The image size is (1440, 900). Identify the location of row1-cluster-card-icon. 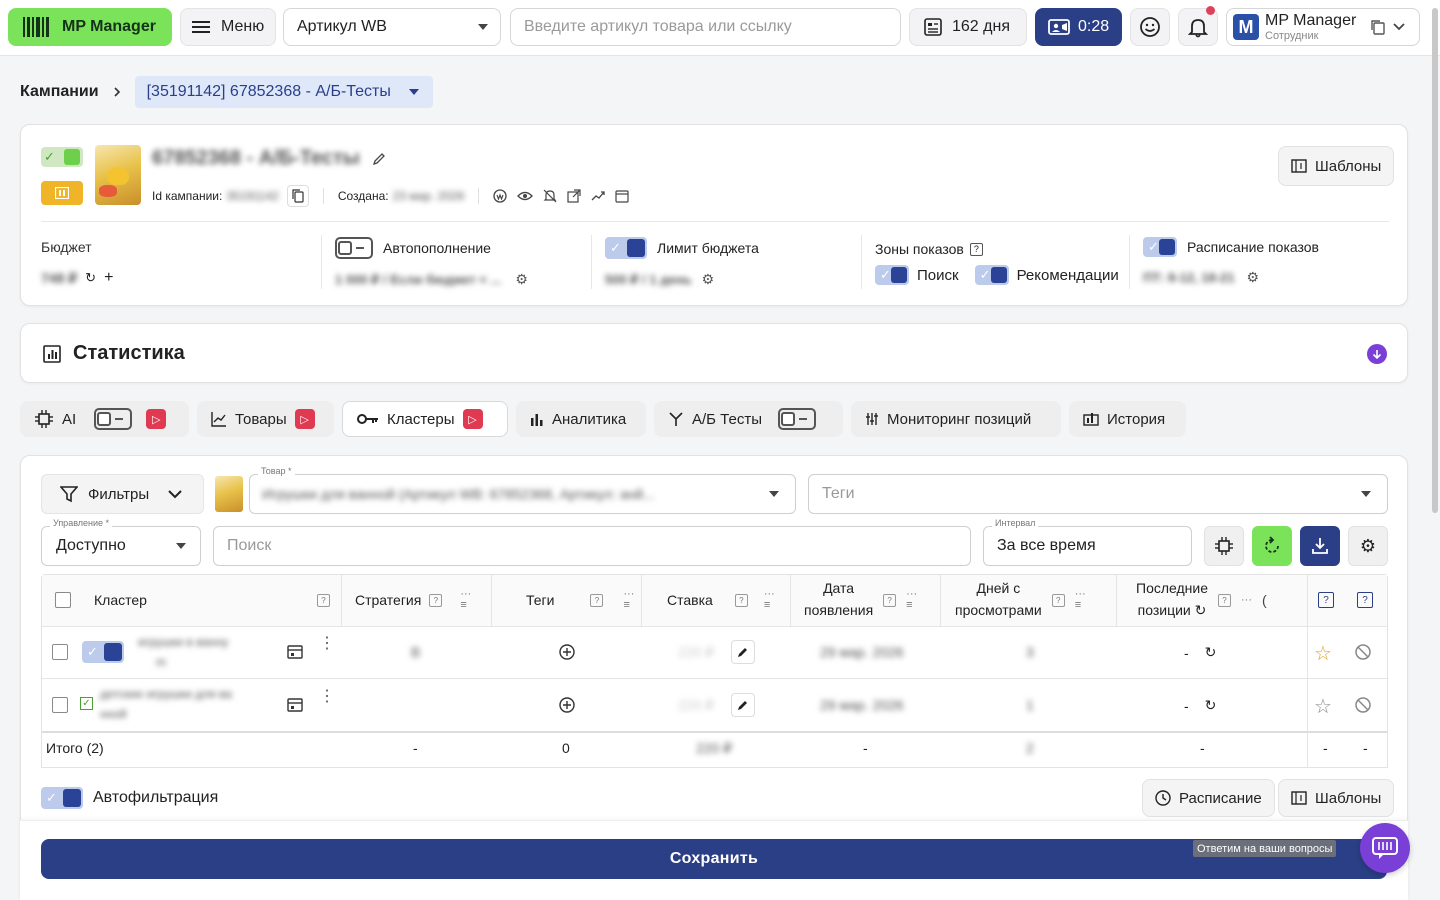
(295, 652).